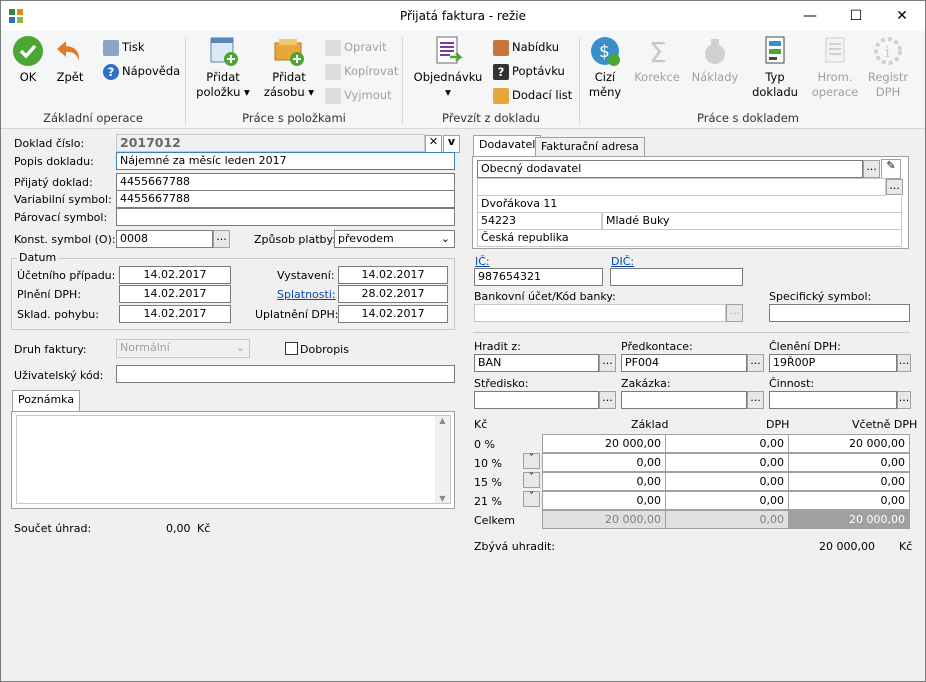 This screenshot has width=926, height=682. I want to click on supplier-name-input: Obecný dodavatel, so click(670, 169).